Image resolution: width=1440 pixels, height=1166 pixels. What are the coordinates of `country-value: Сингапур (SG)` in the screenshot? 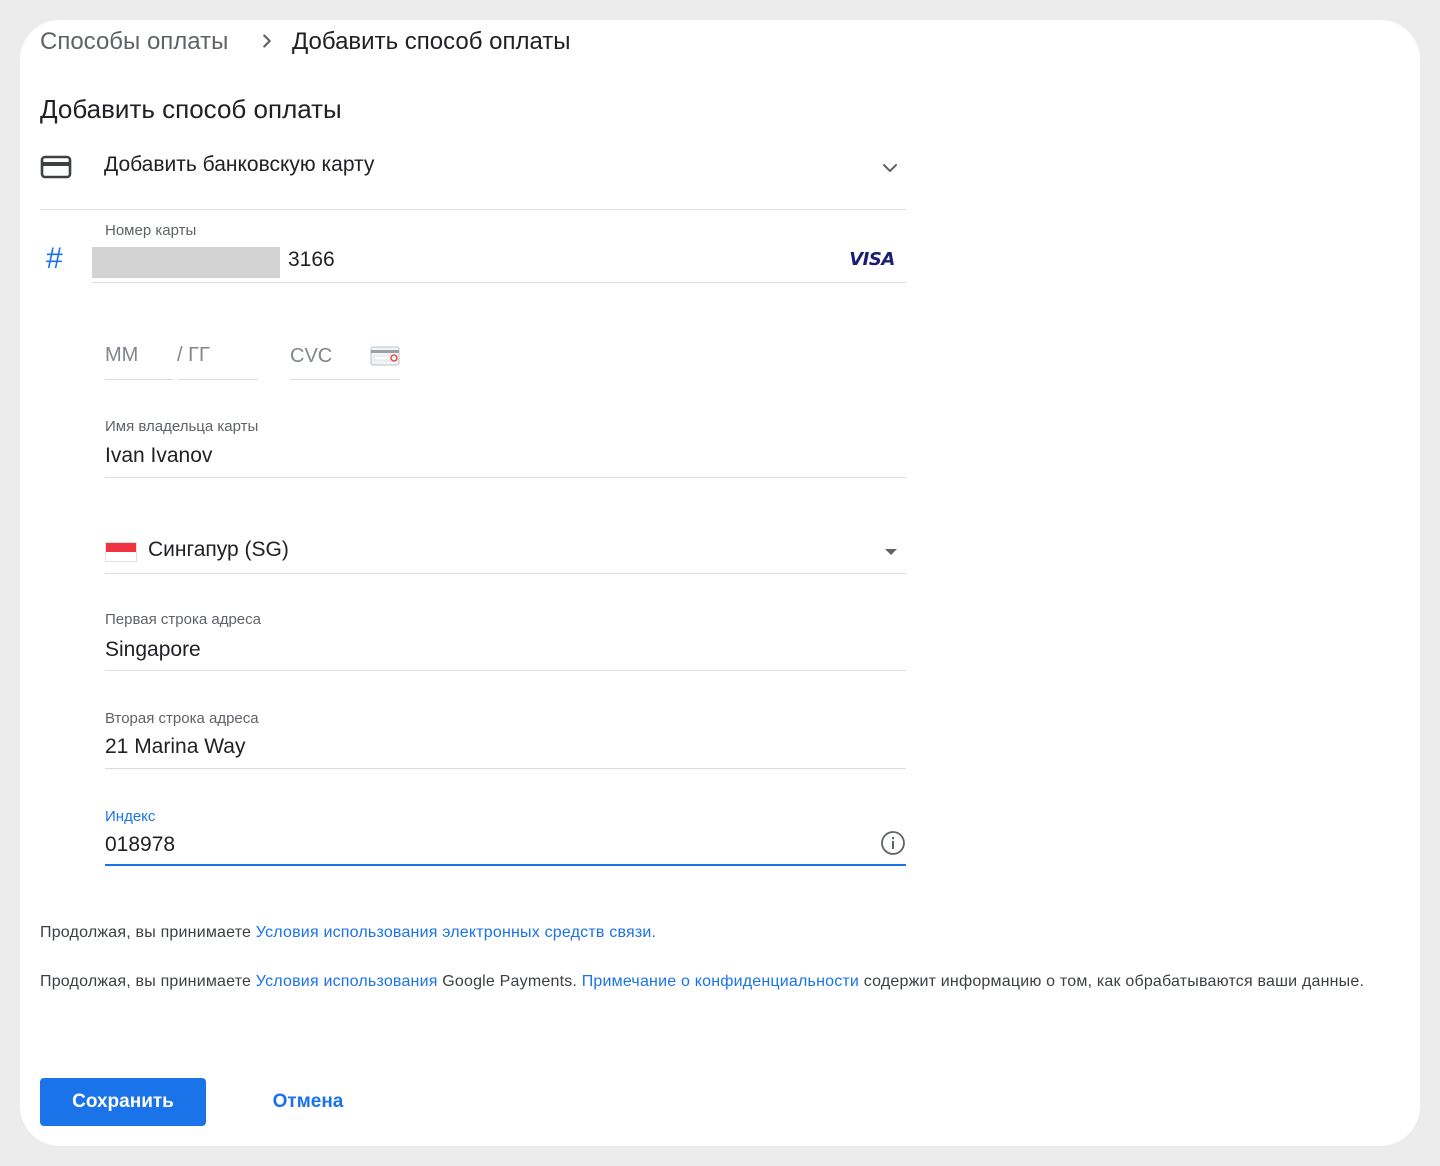 It's located at (218, 549).